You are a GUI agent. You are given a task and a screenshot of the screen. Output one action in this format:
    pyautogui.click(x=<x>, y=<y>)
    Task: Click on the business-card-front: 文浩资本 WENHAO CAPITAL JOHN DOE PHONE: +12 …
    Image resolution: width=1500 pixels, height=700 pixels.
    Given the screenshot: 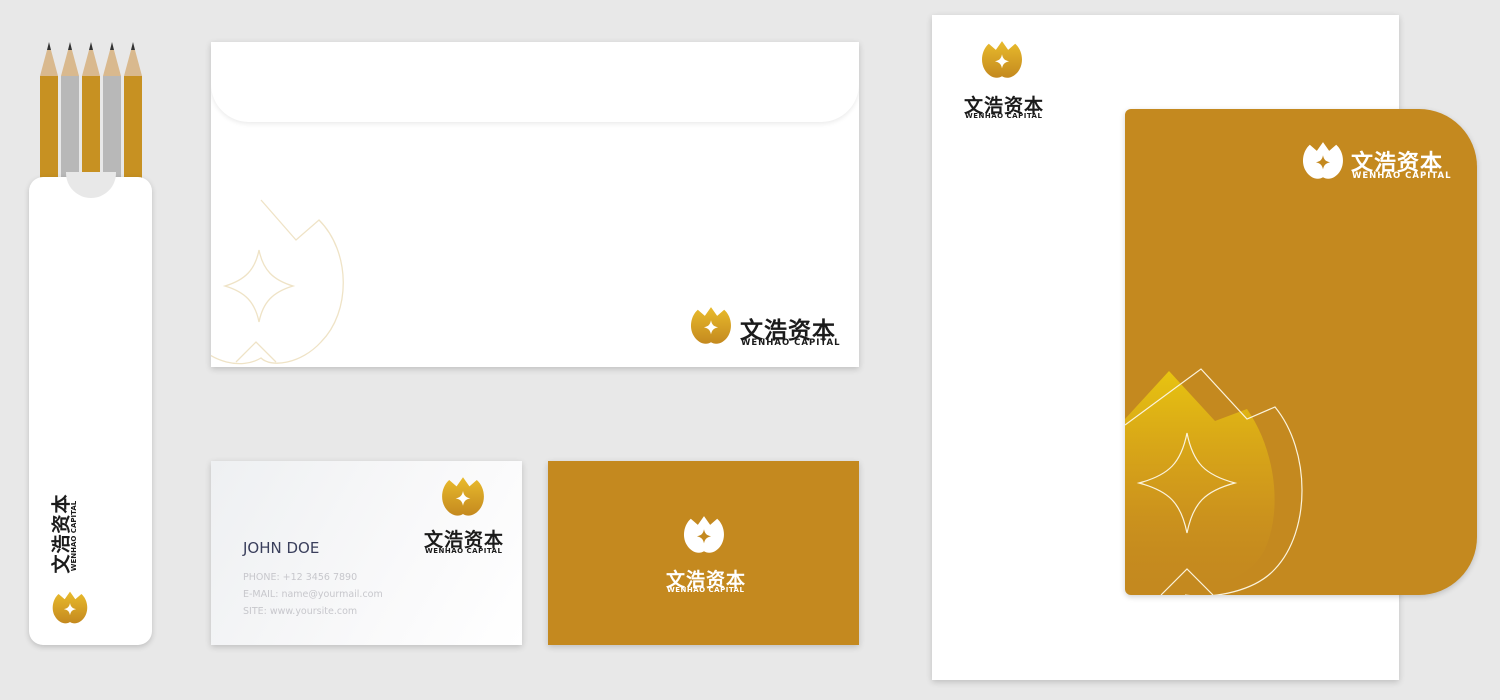 What is the action you would take?
    pyautogui.click(x=366, y=553)
    